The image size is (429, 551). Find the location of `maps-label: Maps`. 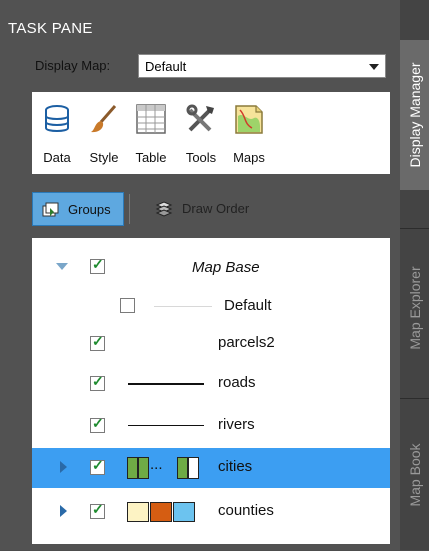

maps-label: Maps is located at coordinates (249, 157).